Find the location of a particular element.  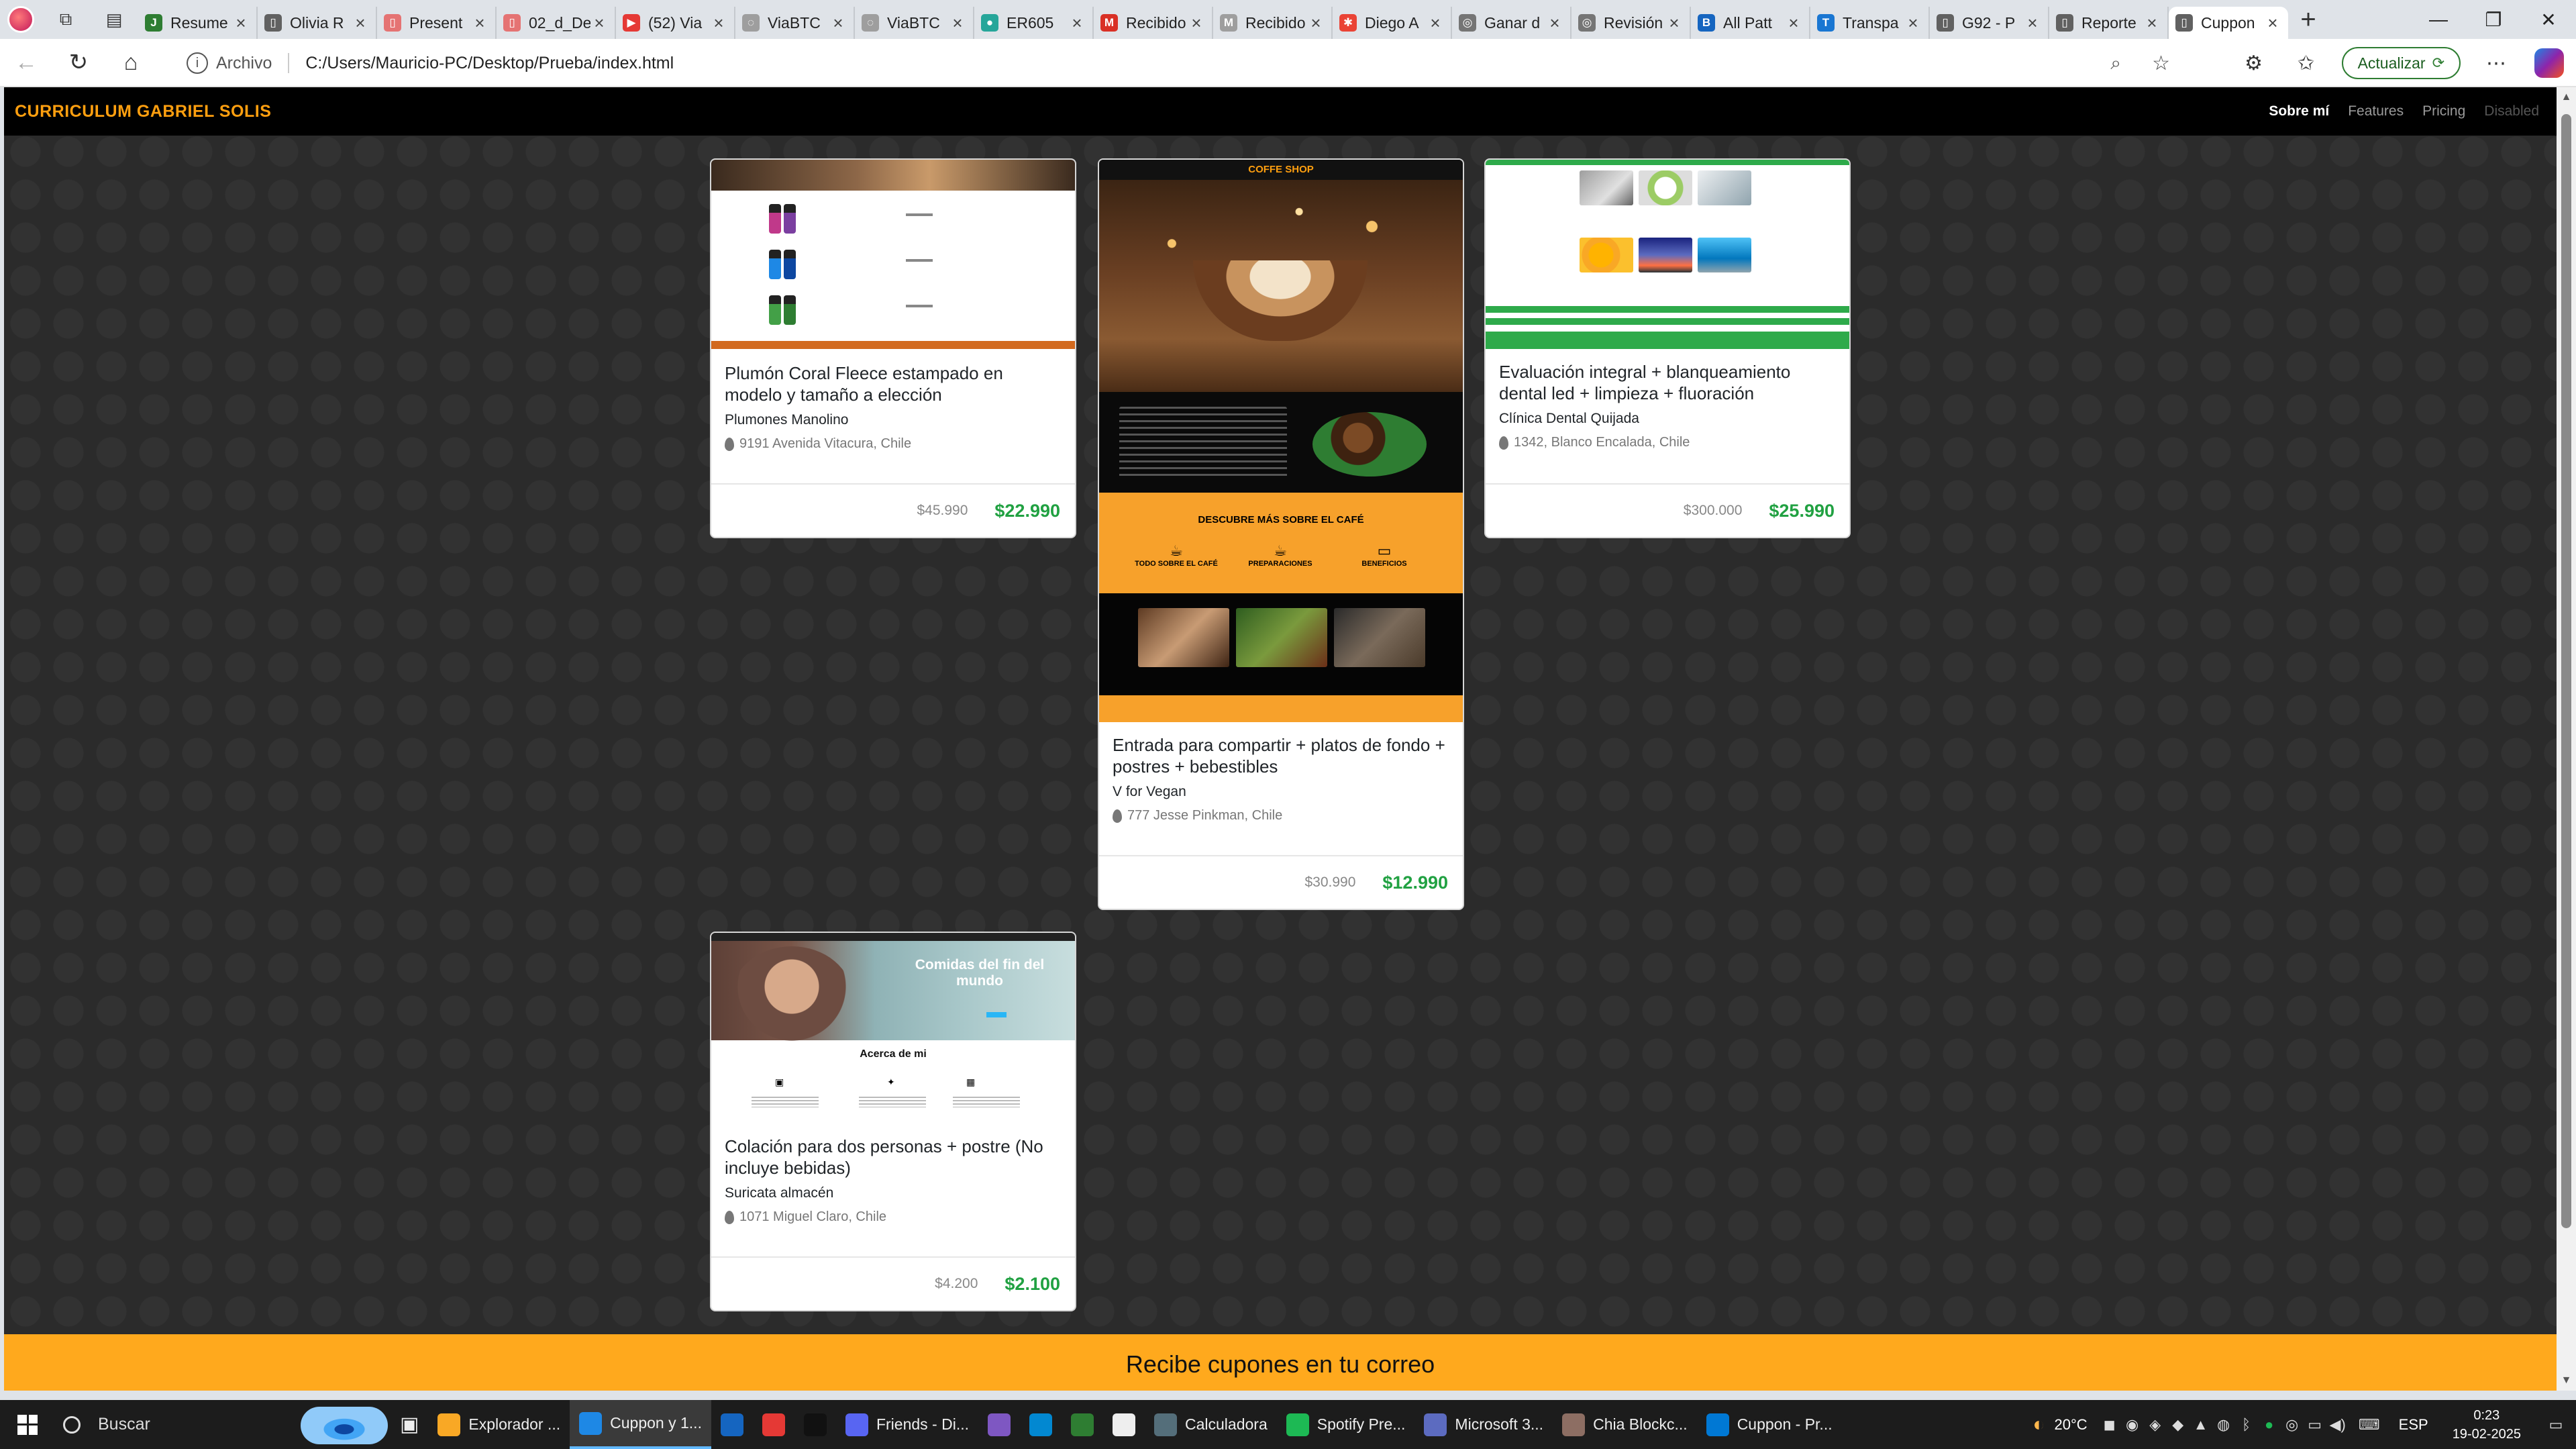

browser-tab: ▯ Present × is located at coordinates (437, 23).